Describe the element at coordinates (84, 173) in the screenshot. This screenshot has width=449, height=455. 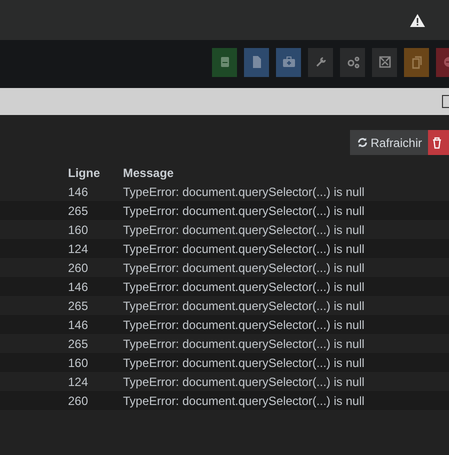
I see `column-header: Ligne` at that location.